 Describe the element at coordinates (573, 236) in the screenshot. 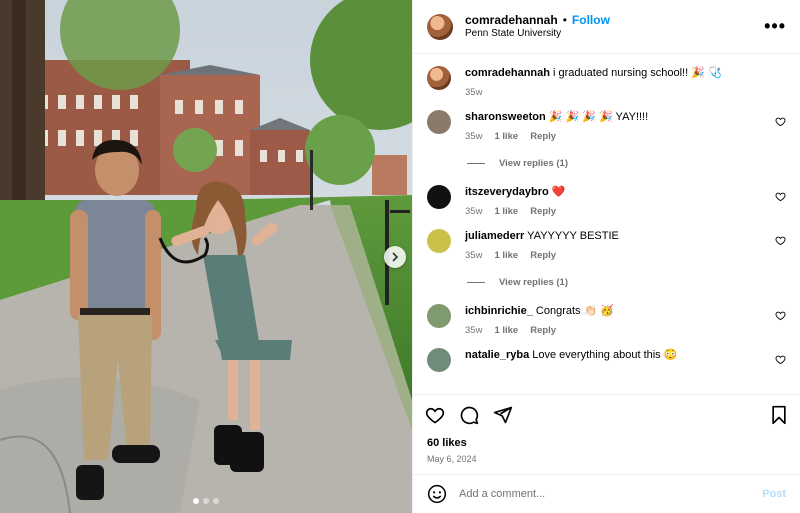

I see `comment-text: YAYYYYY BESTIE` at that location.